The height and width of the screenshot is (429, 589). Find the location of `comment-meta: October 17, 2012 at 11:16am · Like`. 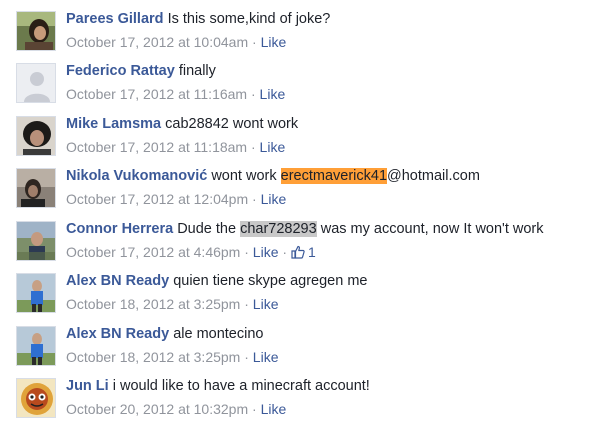

comment-meta: October 17, 2012 at 11:16am · Like is located at coordinates (175, 94).